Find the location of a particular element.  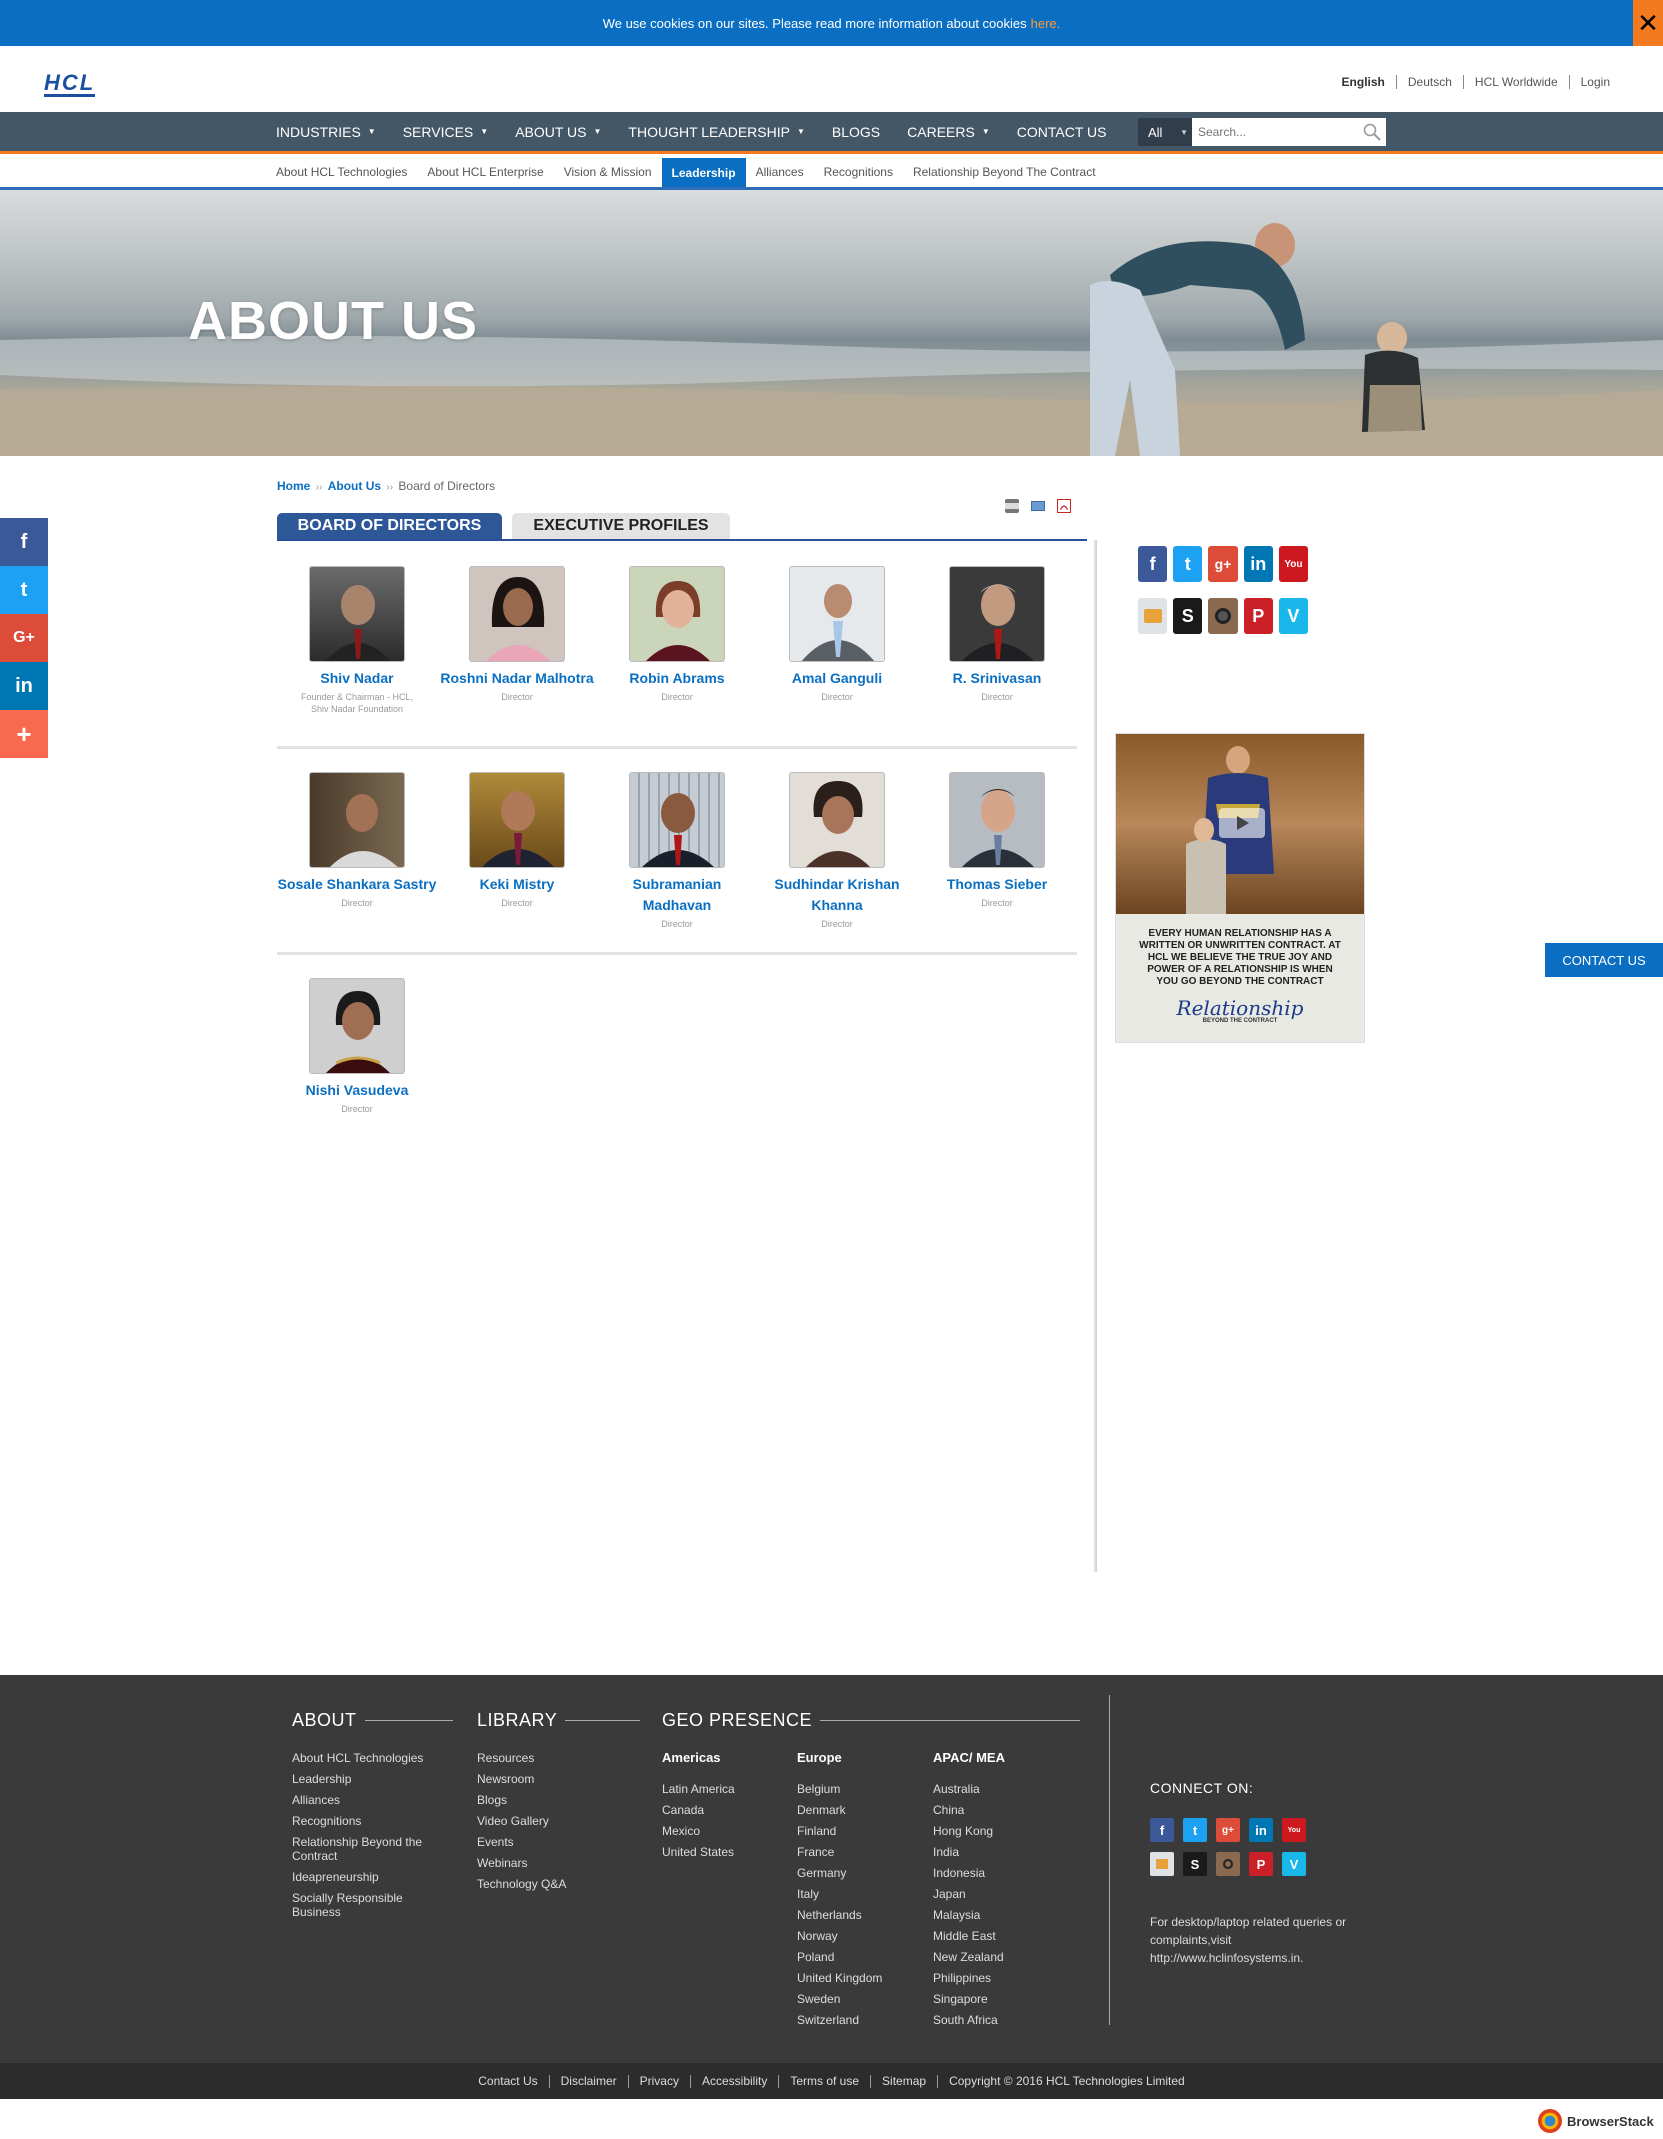

footer-link: South Africa is located at coordinates (968, 2020).